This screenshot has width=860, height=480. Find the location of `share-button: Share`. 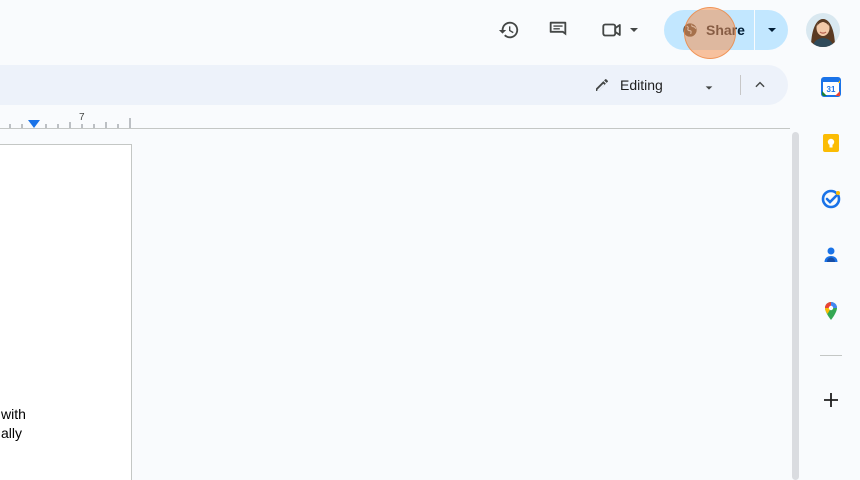

share-button: Share is located at coordinates (709, 30).